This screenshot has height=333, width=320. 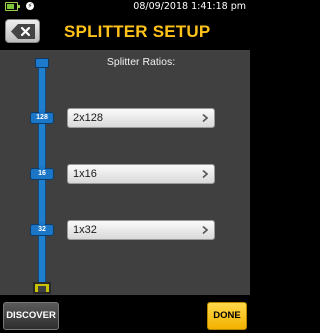 I want to click on discover-button: DISCOVER, so click(x=31, y=316).